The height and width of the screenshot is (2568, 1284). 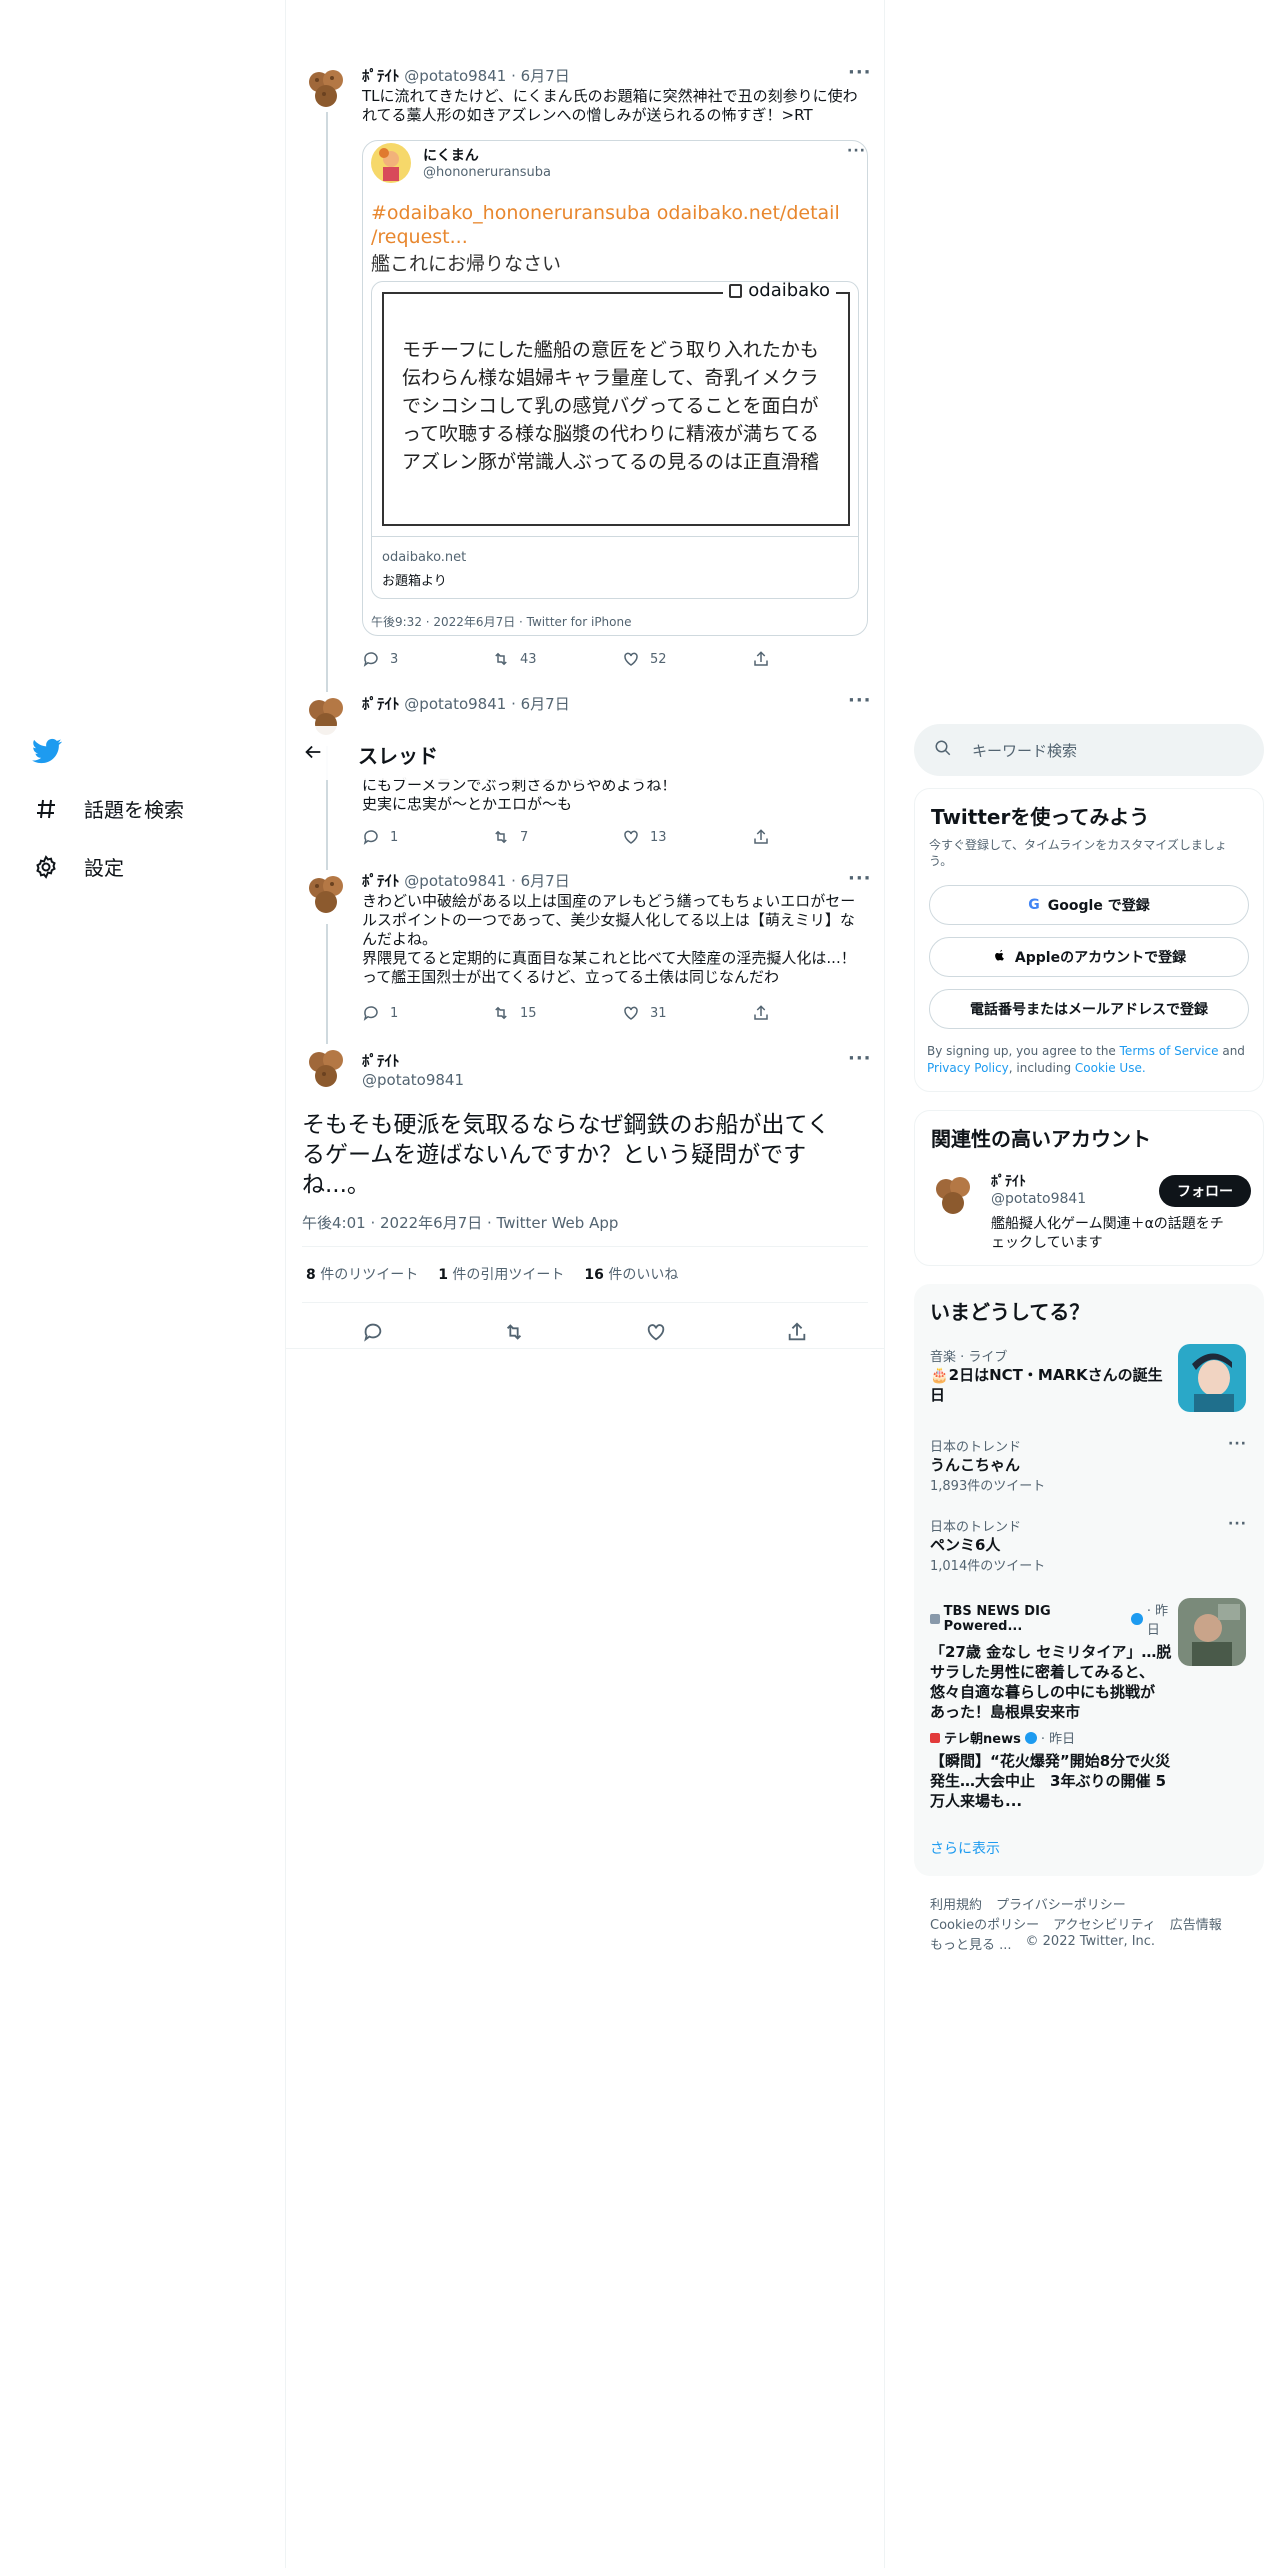 What do you see at coordinates (1041, 1139) in the screenshot?
I see `relevant-title: 関連性の高いアカウント` at bounding box center [1041, 1139].